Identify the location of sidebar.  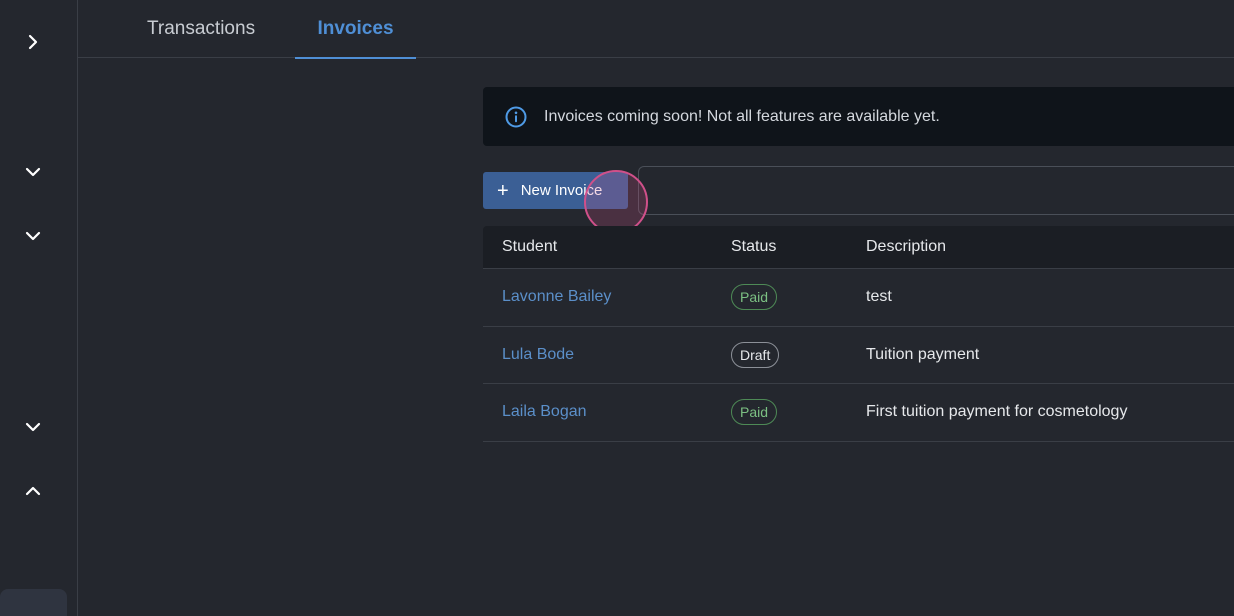
(39, 308).